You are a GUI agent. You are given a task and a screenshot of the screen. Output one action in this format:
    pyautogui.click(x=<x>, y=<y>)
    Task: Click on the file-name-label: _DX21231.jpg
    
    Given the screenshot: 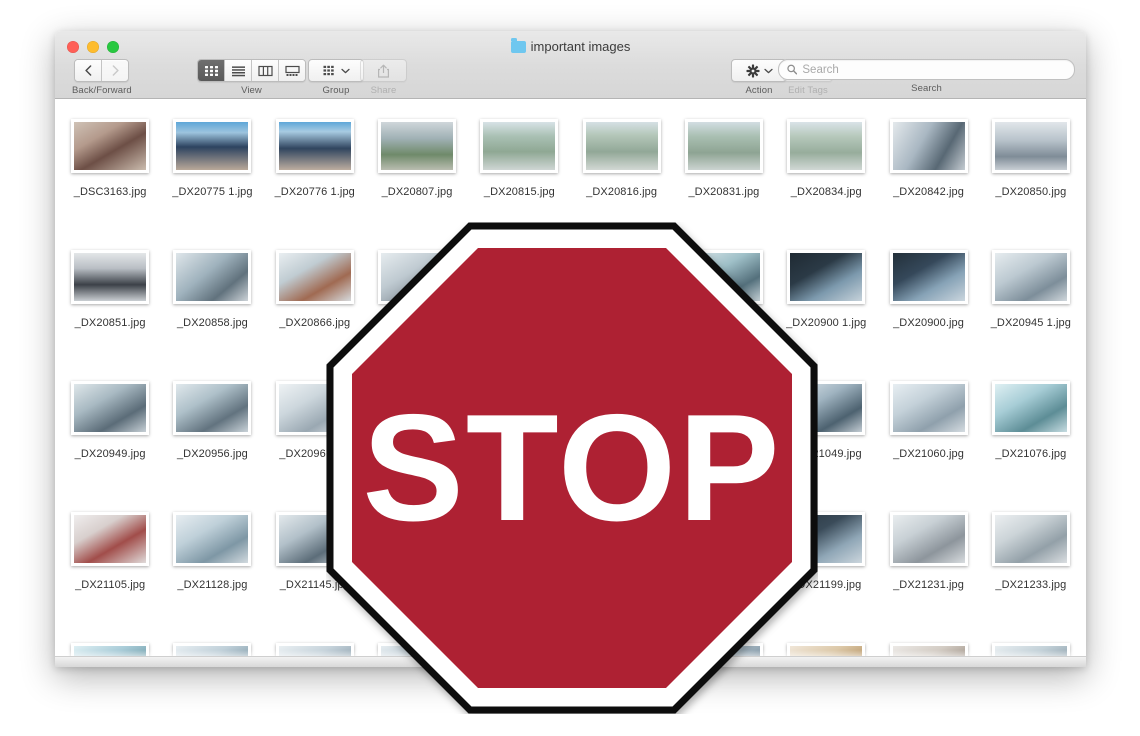 What is the action you would take?
    pyautogui.click(x=928, y=585)
    